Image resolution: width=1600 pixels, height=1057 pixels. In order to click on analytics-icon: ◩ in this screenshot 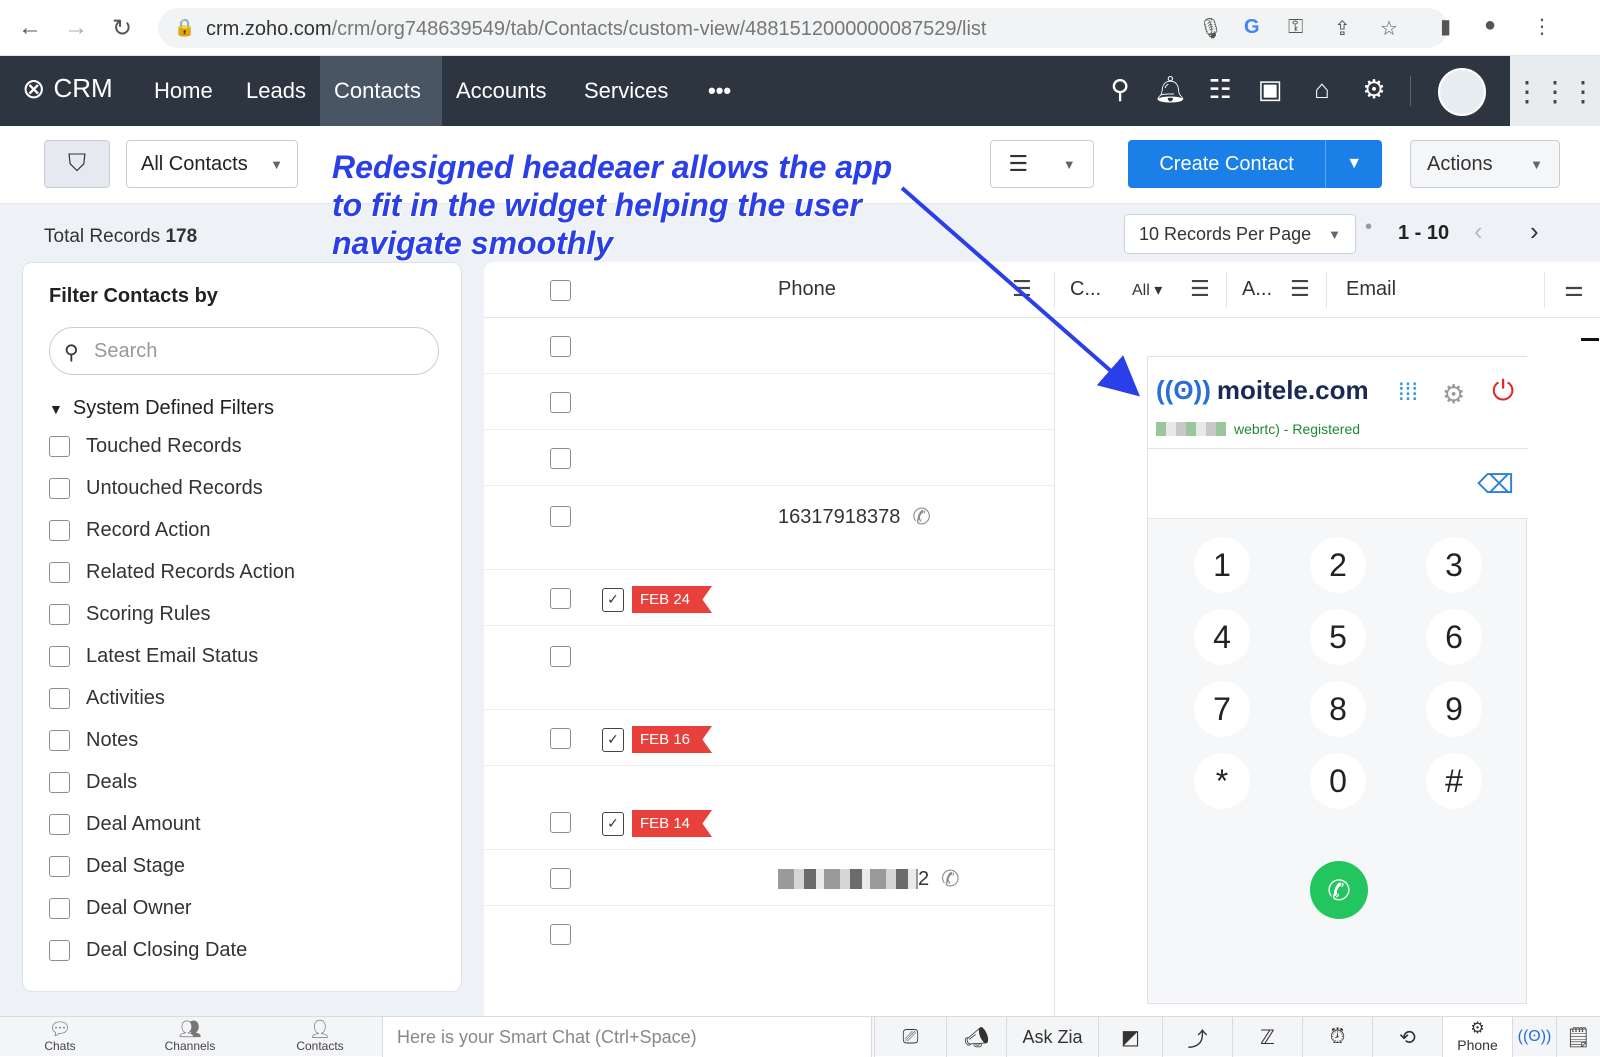, I will do `click(1130, 1037)`.